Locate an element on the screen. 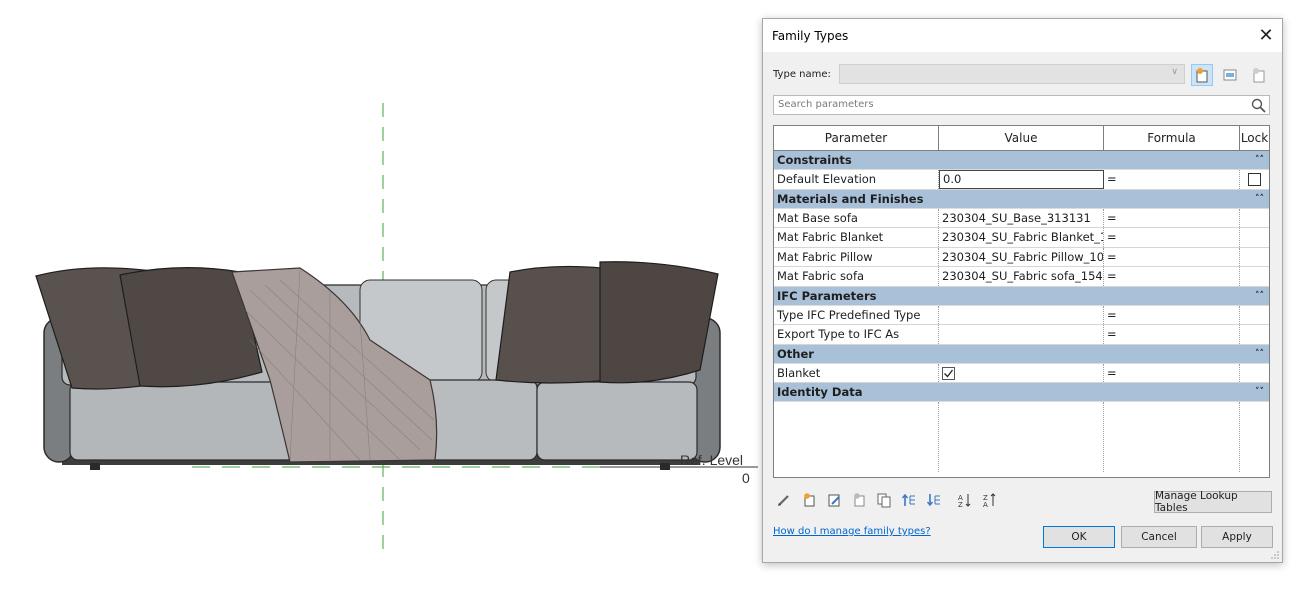  value-input: 0.0 is located at coordinates (1021, 179).